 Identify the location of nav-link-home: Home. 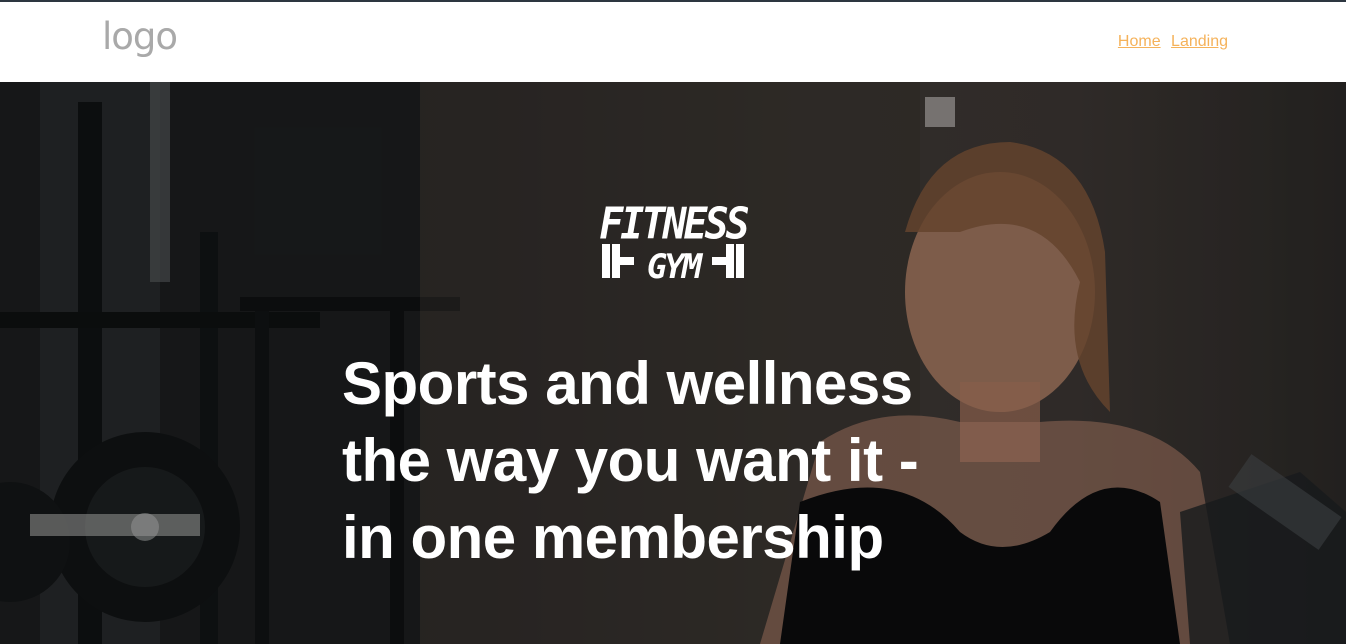
(1139, 41).